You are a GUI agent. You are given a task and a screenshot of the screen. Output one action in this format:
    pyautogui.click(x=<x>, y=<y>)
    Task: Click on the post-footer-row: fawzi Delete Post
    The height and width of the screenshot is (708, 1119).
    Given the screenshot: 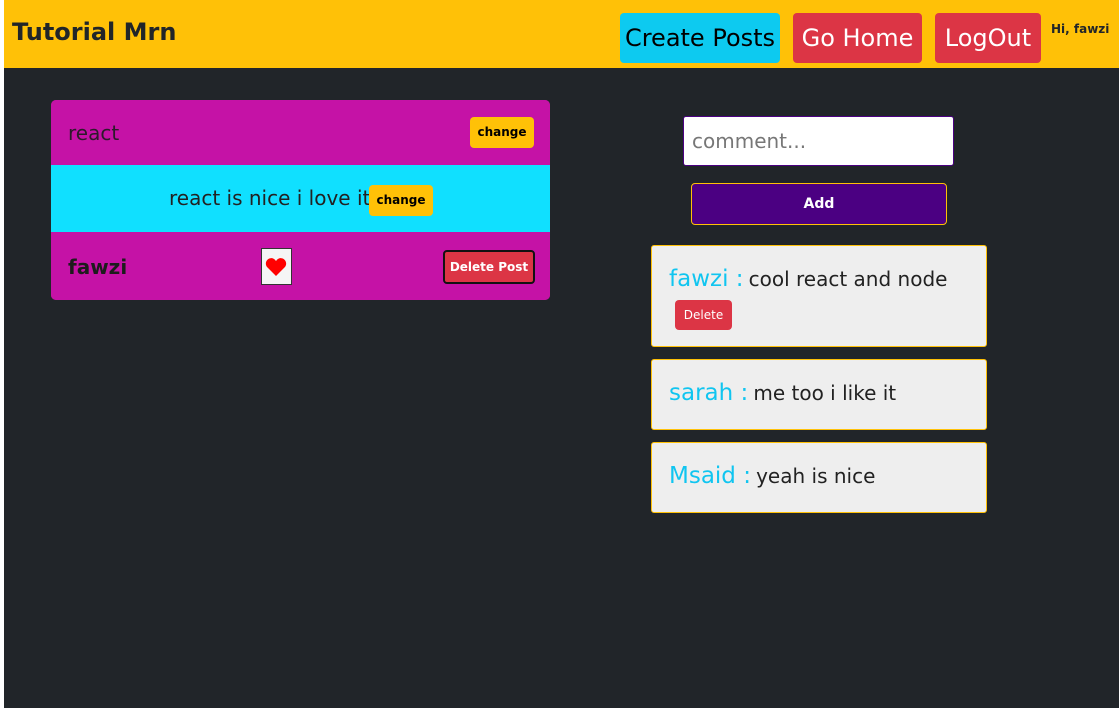 What is the action you would take?
    pyautogui.click(x=300, y=266)
    